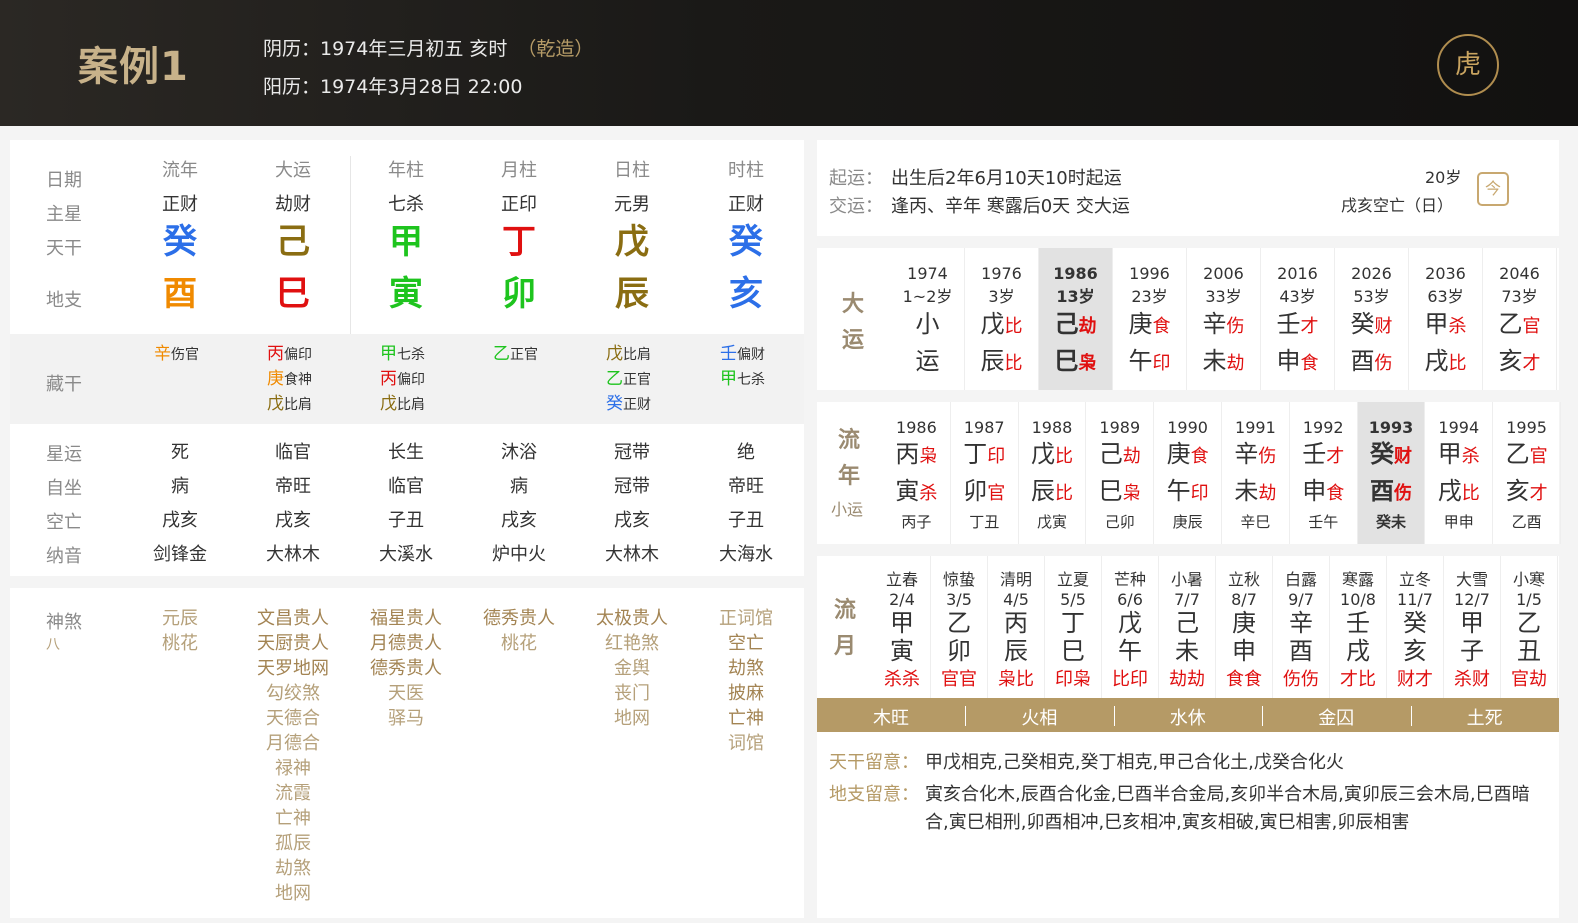  I want to click on nayin-cell: 大林木, so click(632, 554).